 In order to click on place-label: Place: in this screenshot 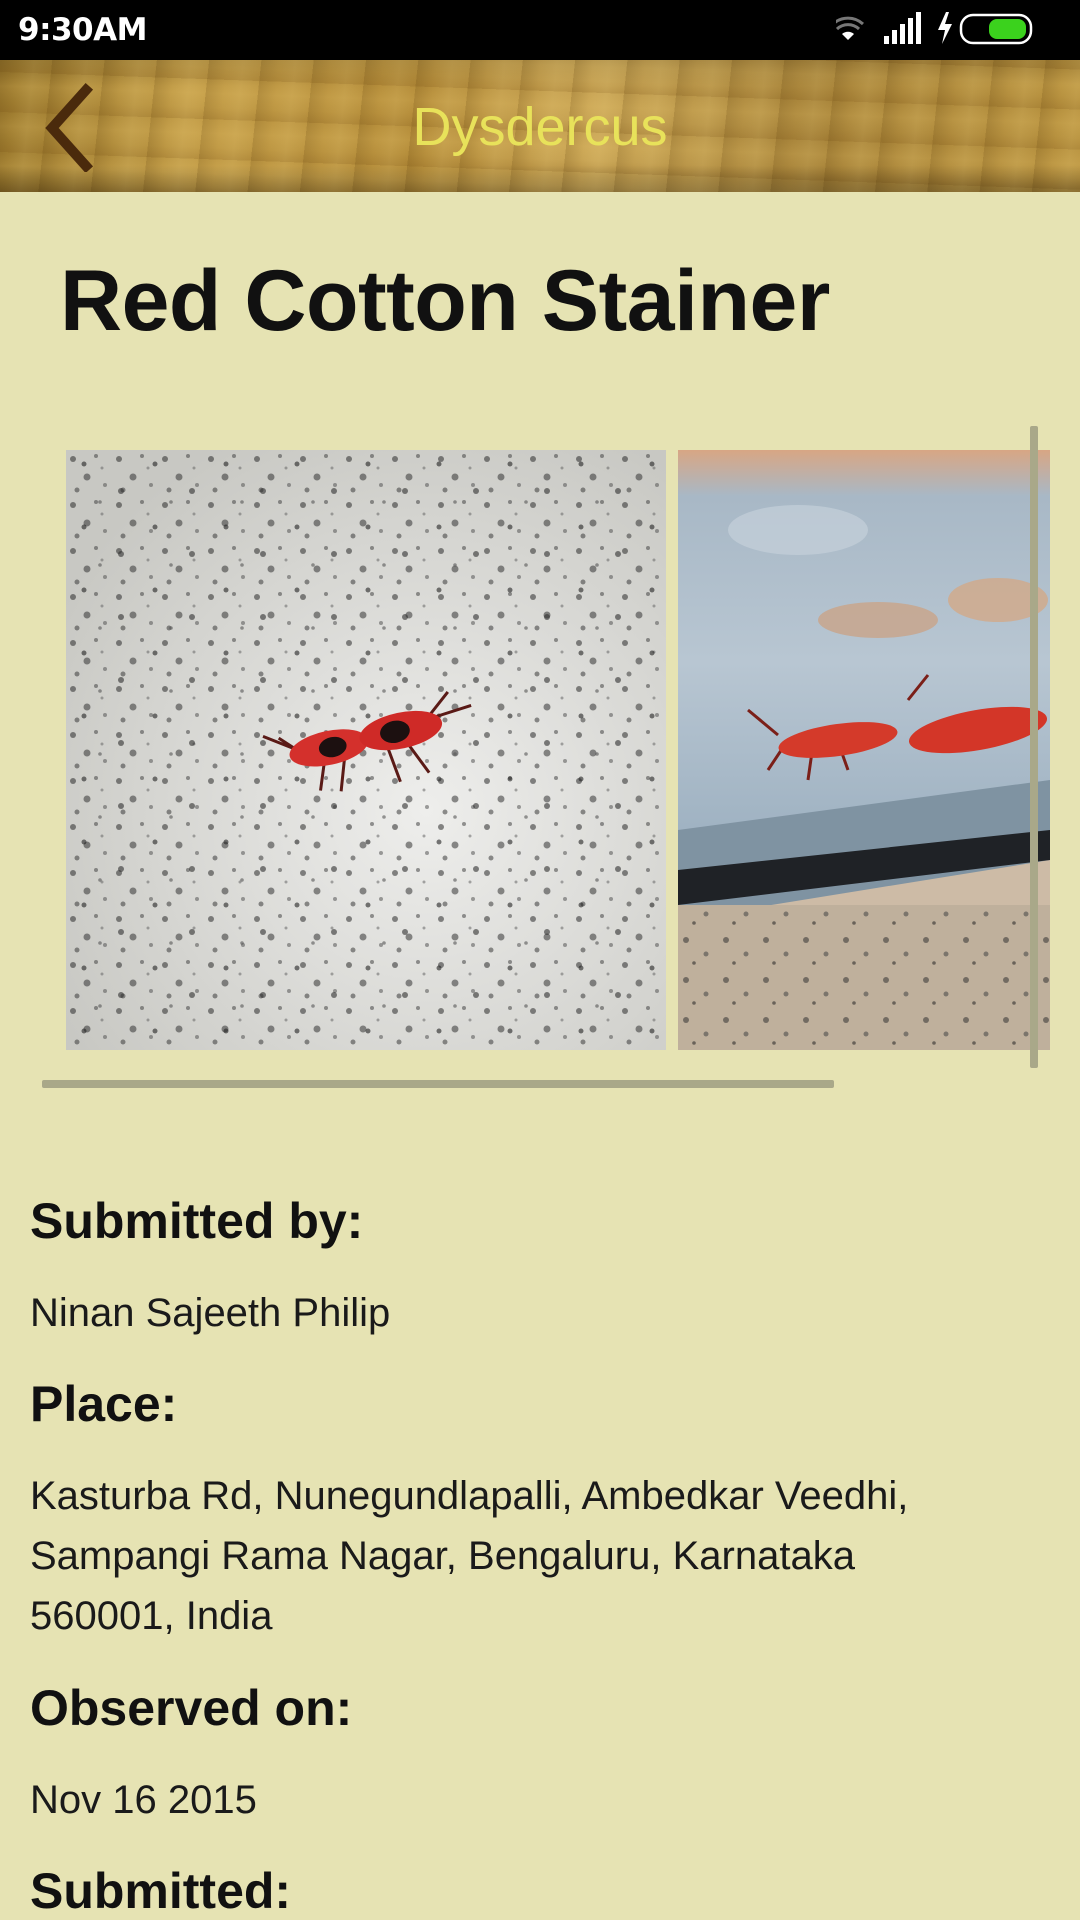, I will do `click(104, 1404)`.